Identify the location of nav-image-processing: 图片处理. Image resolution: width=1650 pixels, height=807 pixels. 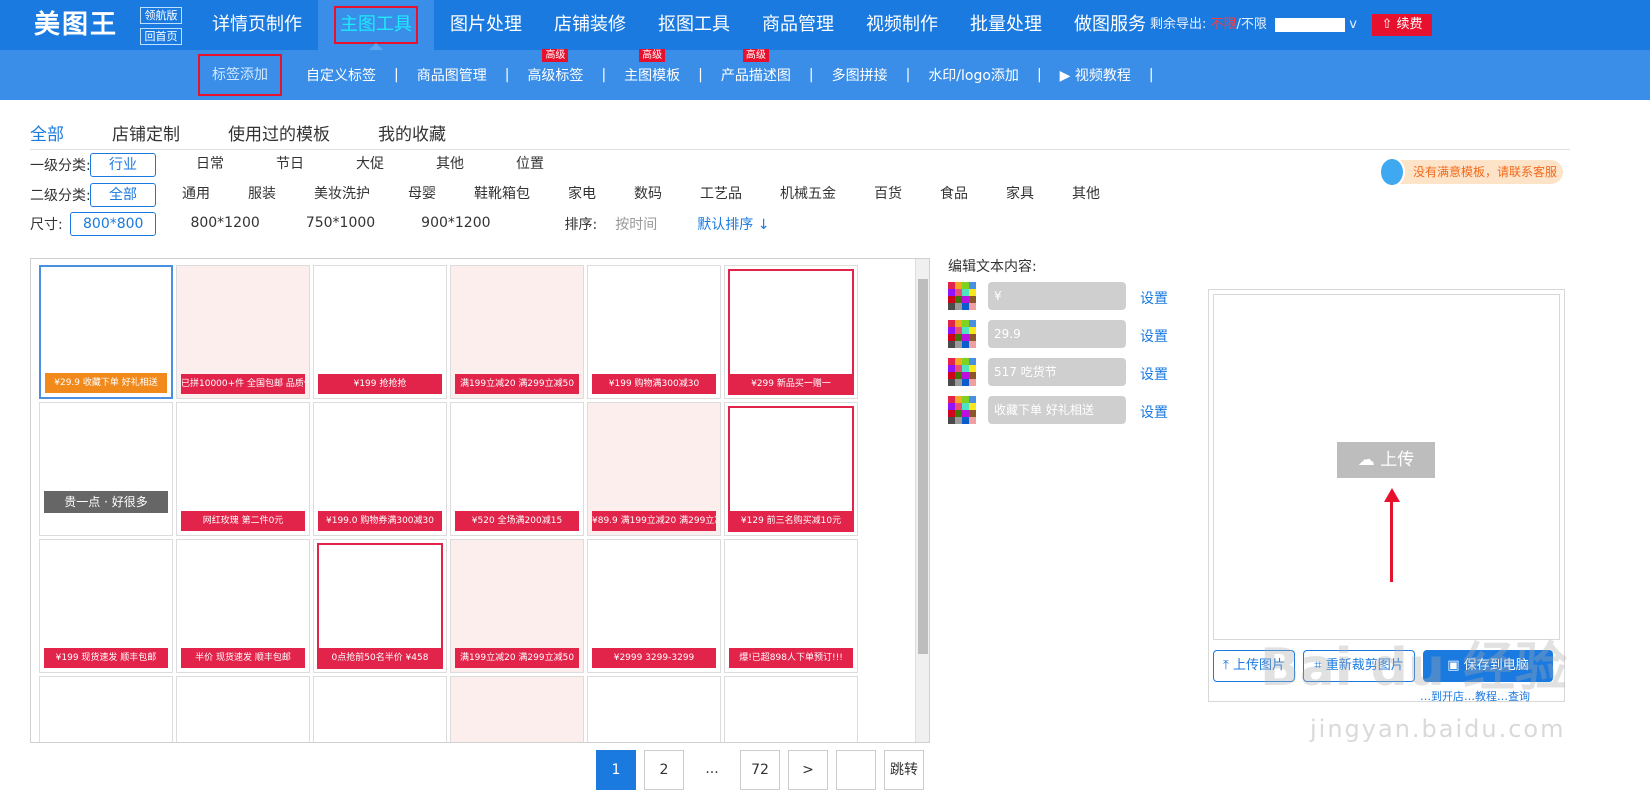
(486, 25).